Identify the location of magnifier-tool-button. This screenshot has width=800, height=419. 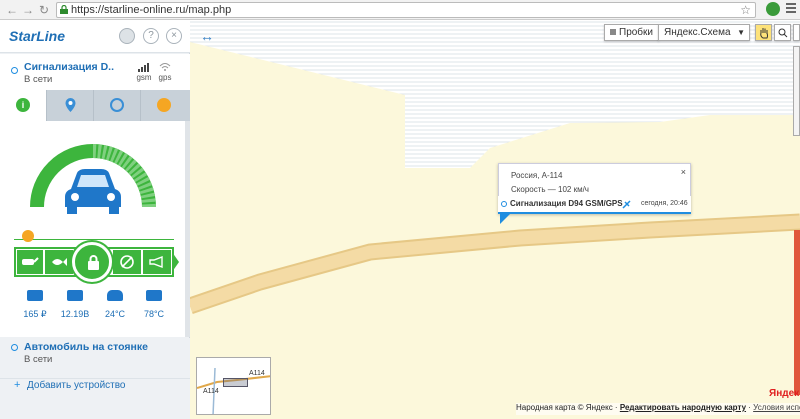
(782, 32).